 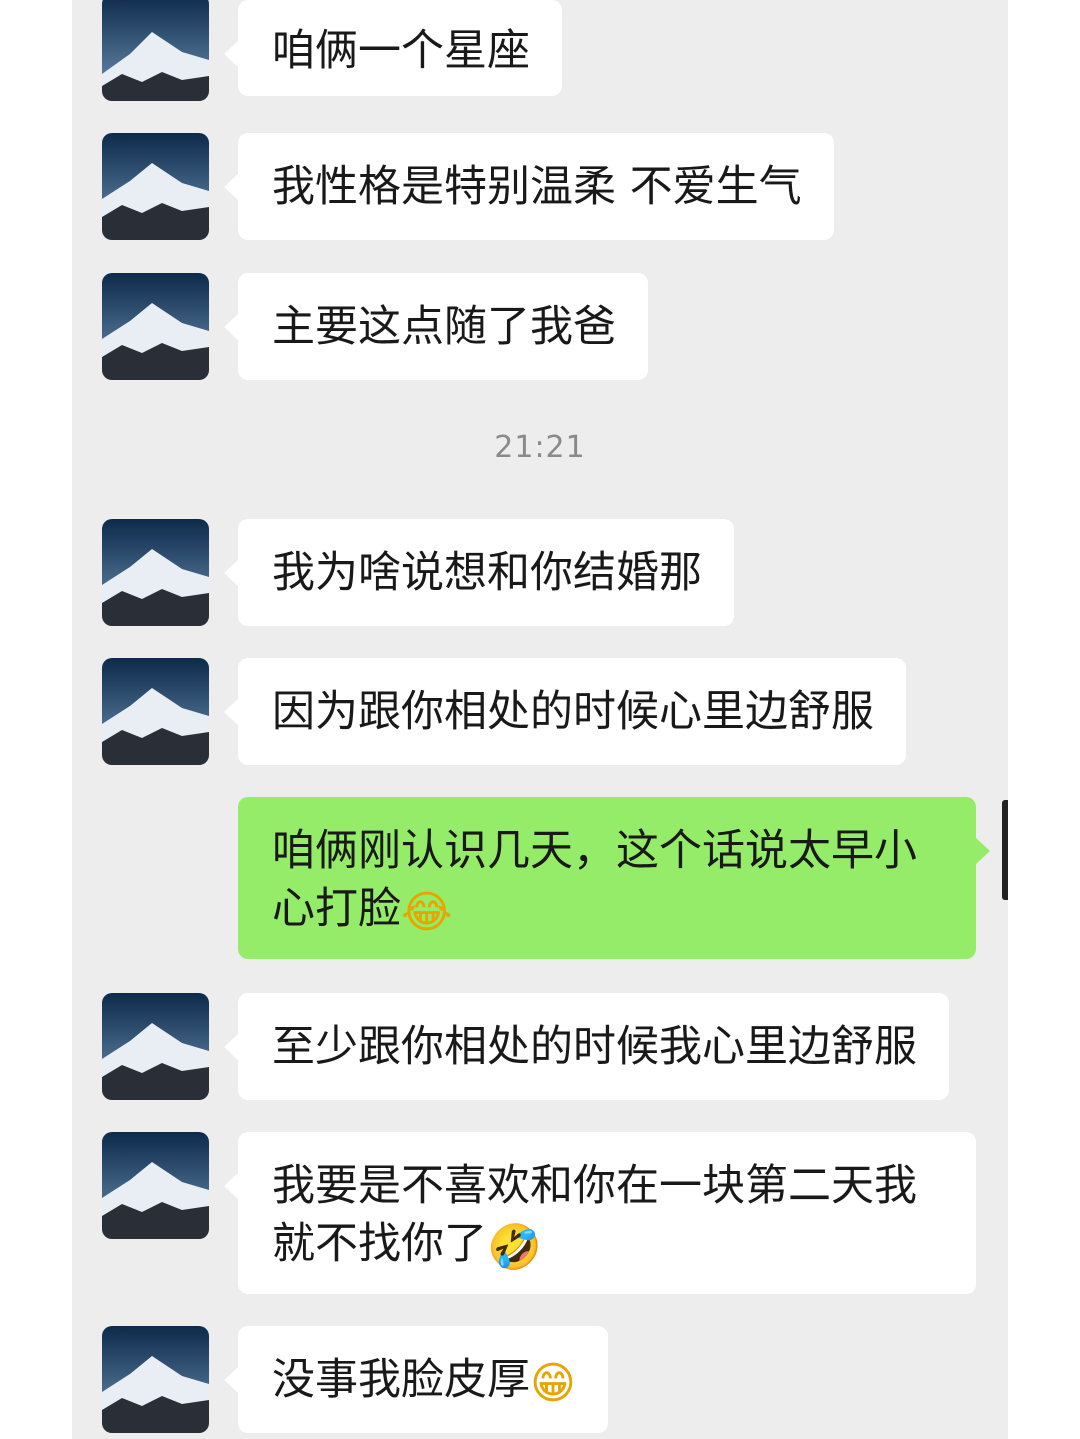 What do you see at coordinates (514, 1247) in the screenshot?
I see `rolling-laughing-emoji-icon: 🤣` at bounding box center [514, 1247].